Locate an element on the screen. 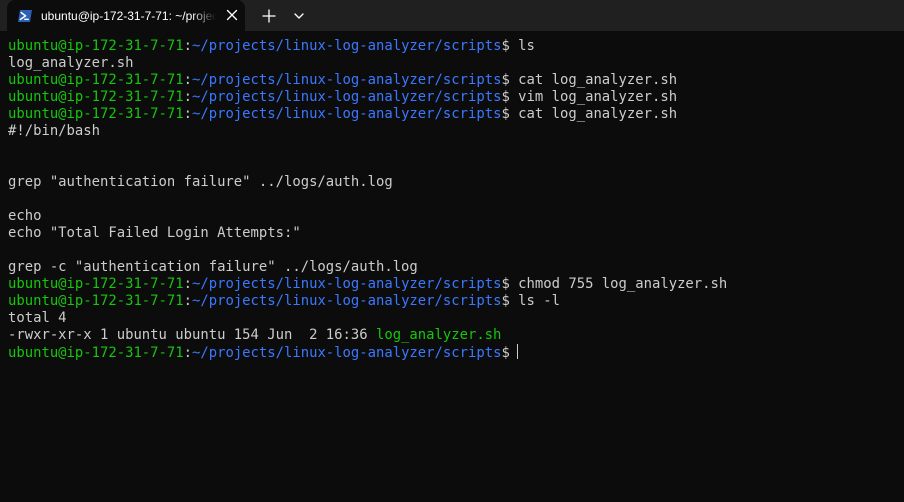 This screenshot has width=904, height=502. output-line: total 4 is located at coordinates (456, 318).